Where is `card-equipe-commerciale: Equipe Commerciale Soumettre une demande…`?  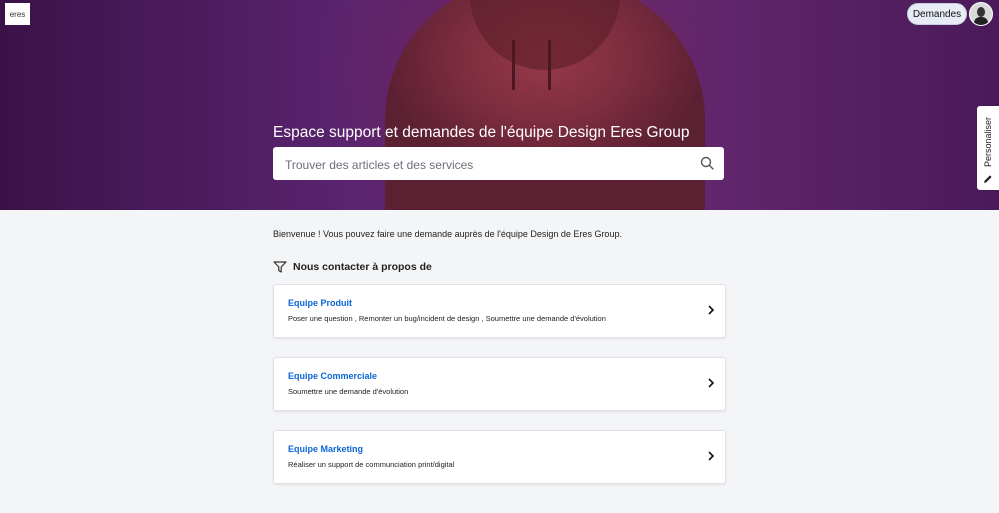
card-equipe-commerciale: Equipe Commerciale Soumettre une demande… is located at coordinates (499, 384).